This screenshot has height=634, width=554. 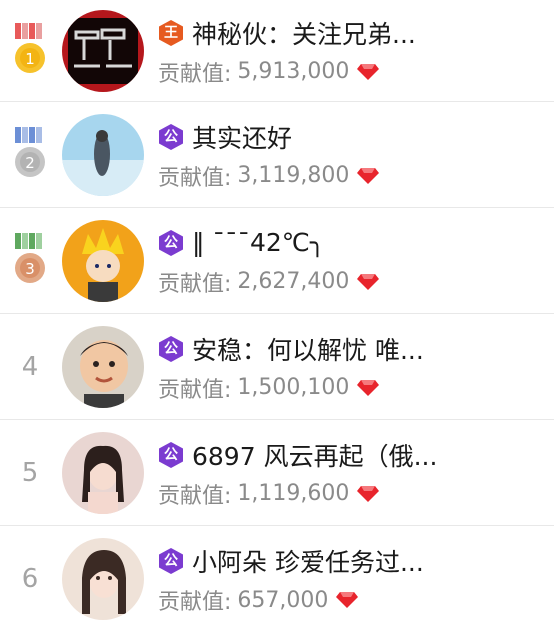 I want to click on user-name: 其实还好, so click(x=242, y=138).